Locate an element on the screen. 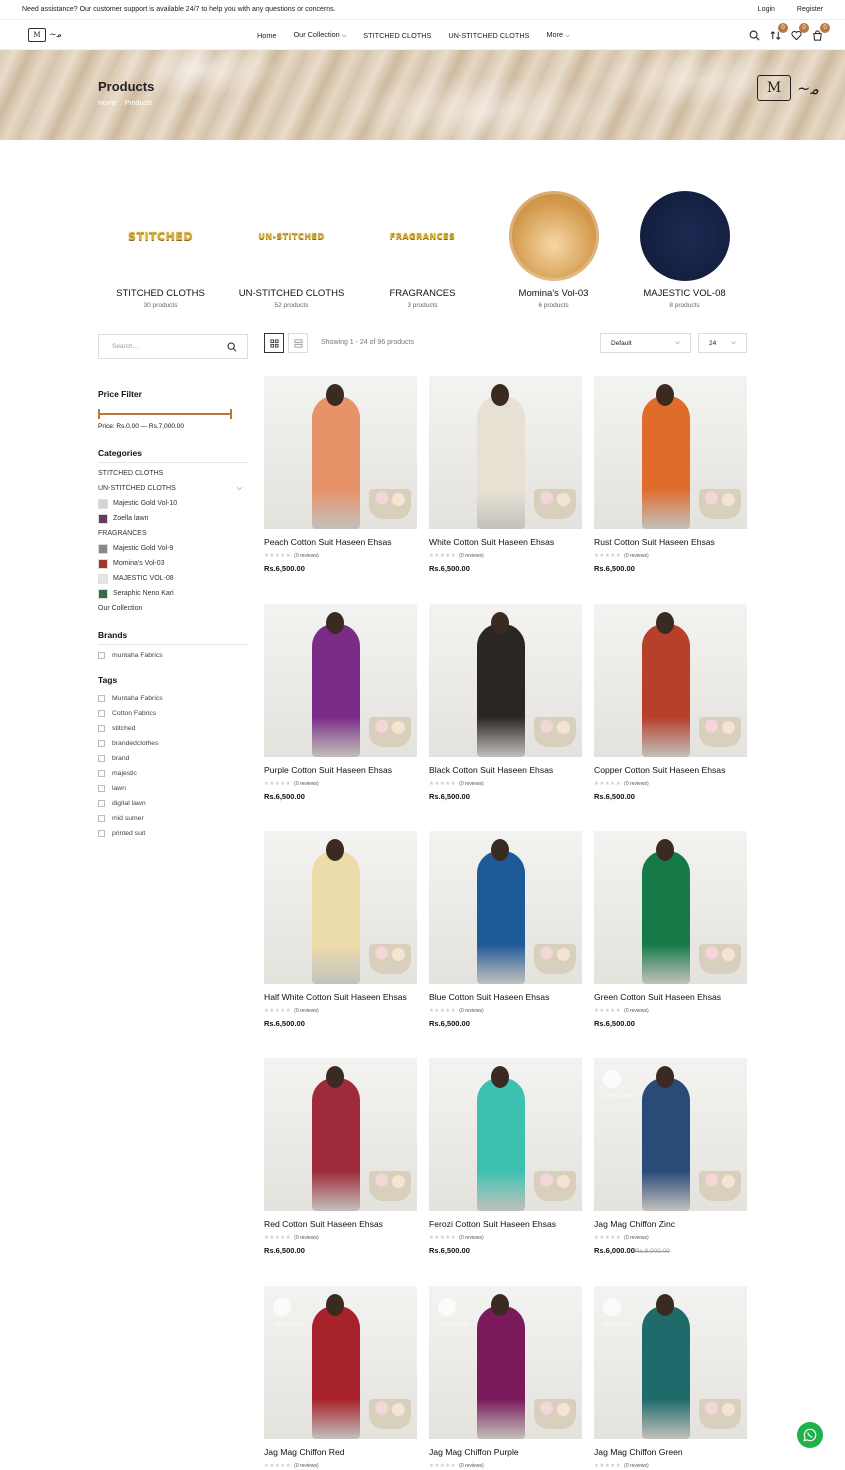 This screenshot has height=1470, width=845. tag-checkbox: digital lawn is located at coordinates (173, 803).